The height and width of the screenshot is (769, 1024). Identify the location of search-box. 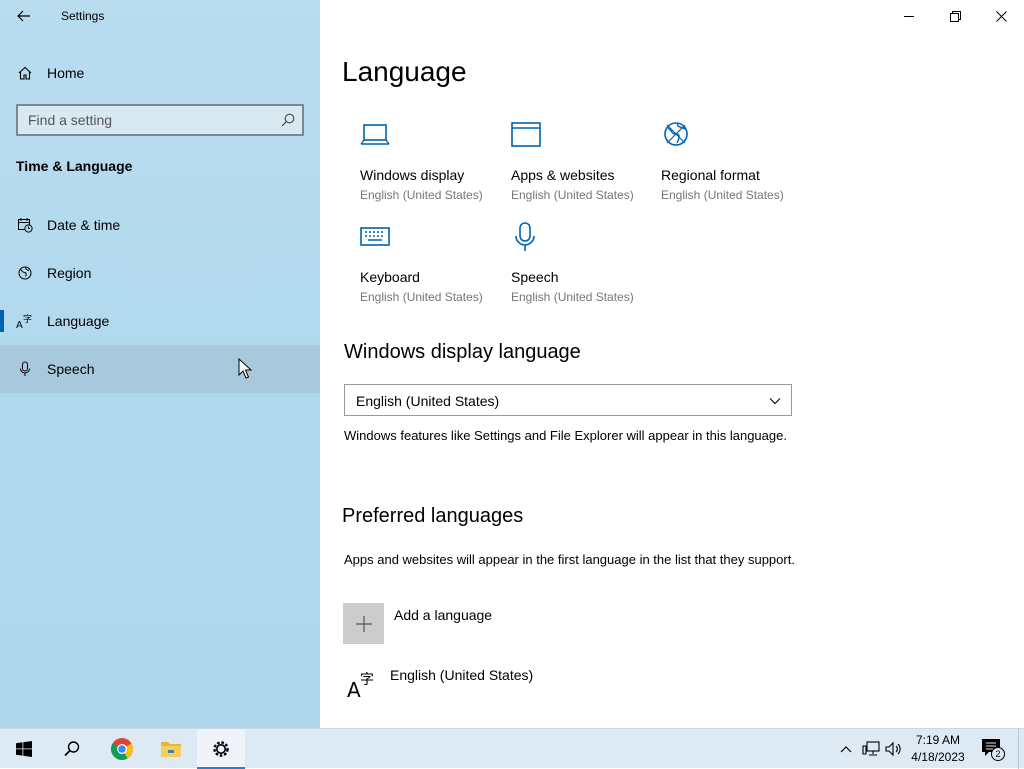
(160, 120).